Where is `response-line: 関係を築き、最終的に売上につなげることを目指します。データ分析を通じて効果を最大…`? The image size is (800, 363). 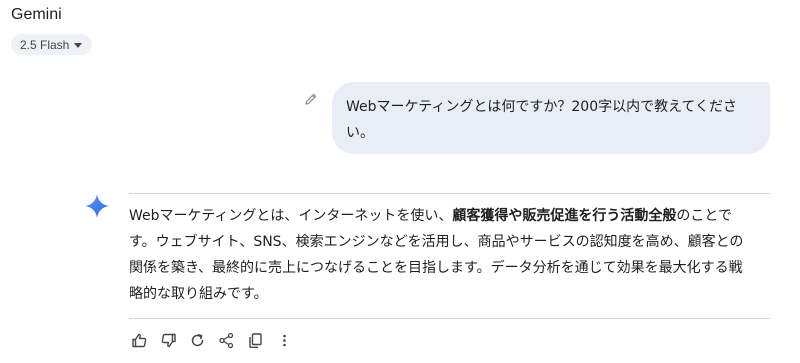 response-line: 関係を築き、最終的に売上につなげることを目指します。データ分析を通じて効果を最大… is located at coordinates (436, 268).